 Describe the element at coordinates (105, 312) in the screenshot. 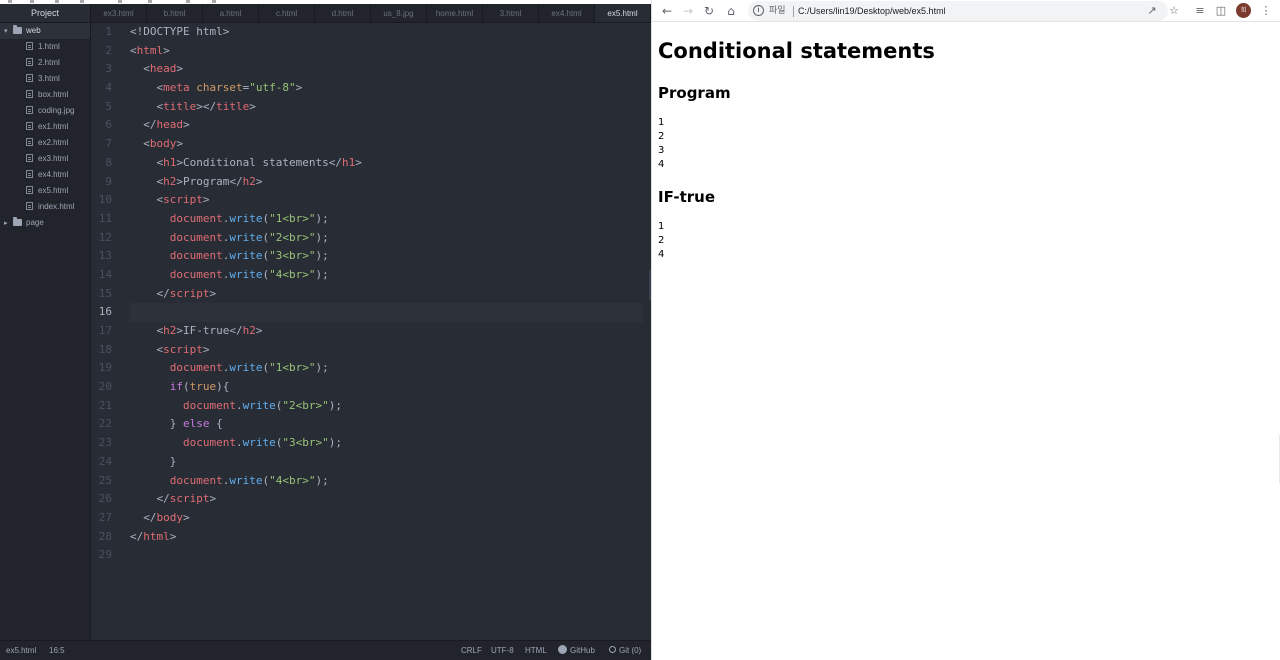

I see `line-number: 16` at that location.